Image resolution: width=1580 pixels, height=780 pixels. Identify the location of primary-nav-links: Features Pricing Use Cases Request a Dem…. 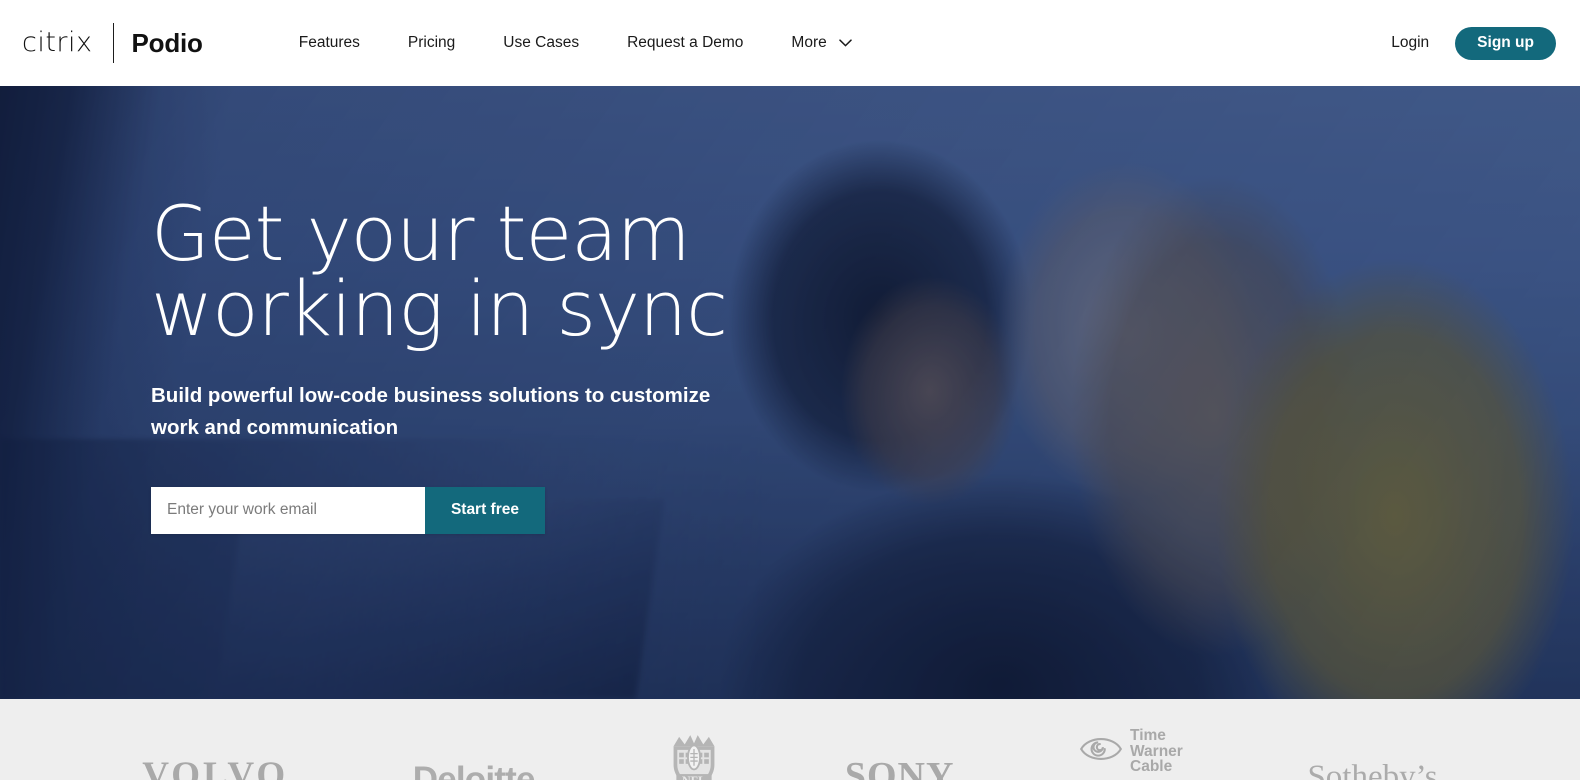
(575, 43).